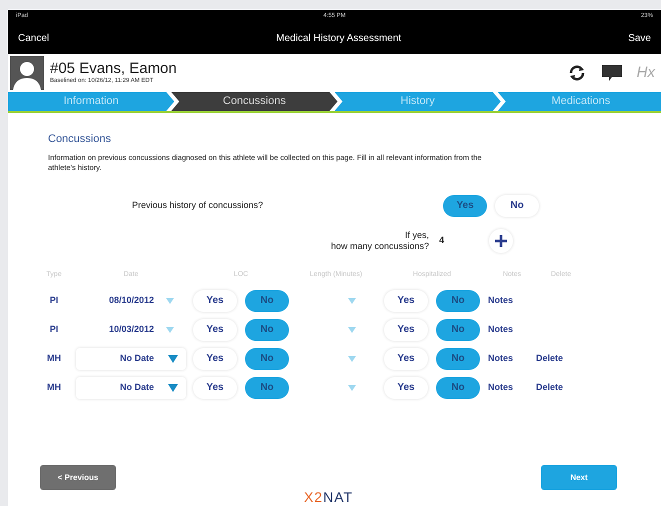  What do you see at coordinates (131, 300) in the screenshot?
I see `table-cell-text: 08/10/2012` at bounding box center [131, 300].